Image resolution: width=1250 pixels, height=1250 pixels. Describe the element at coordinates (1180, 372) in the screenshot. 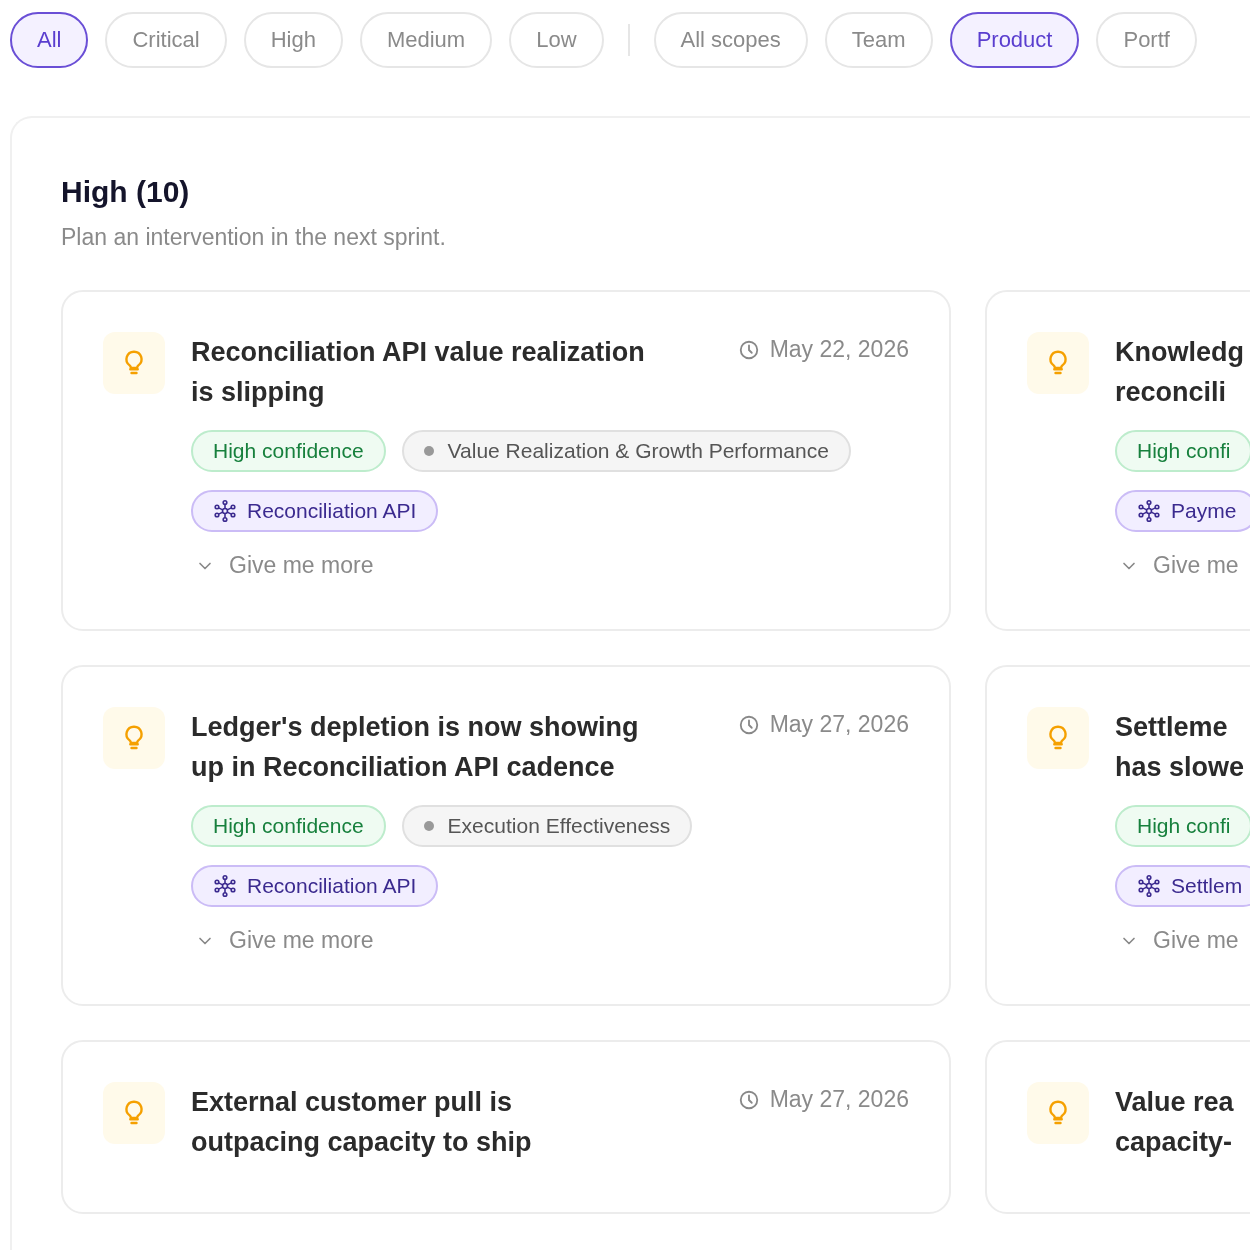

I see `insight-title: Knowledg reconcili` at that location.